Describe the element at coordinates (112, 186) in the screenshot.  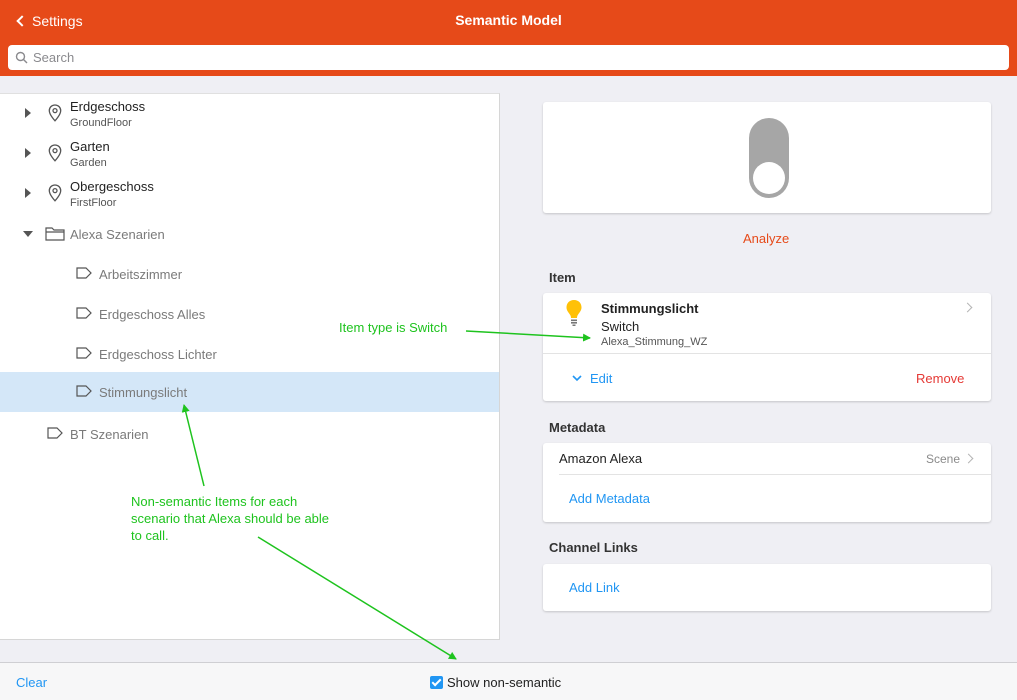
I see `tree-node-title: Obergeschoss` at that location.